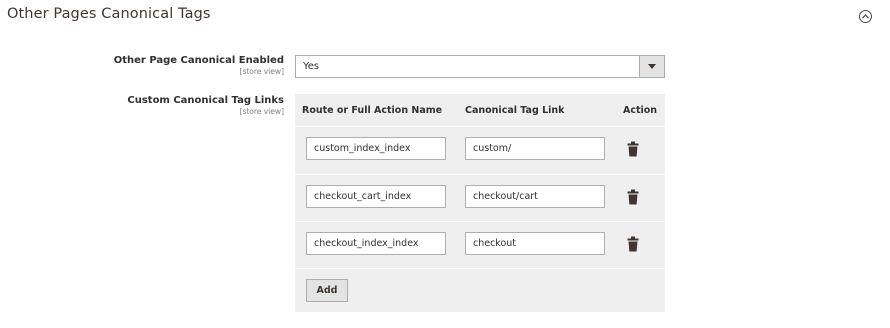  I want to click on route-input: checkout_cart_index, so click(376, 196).